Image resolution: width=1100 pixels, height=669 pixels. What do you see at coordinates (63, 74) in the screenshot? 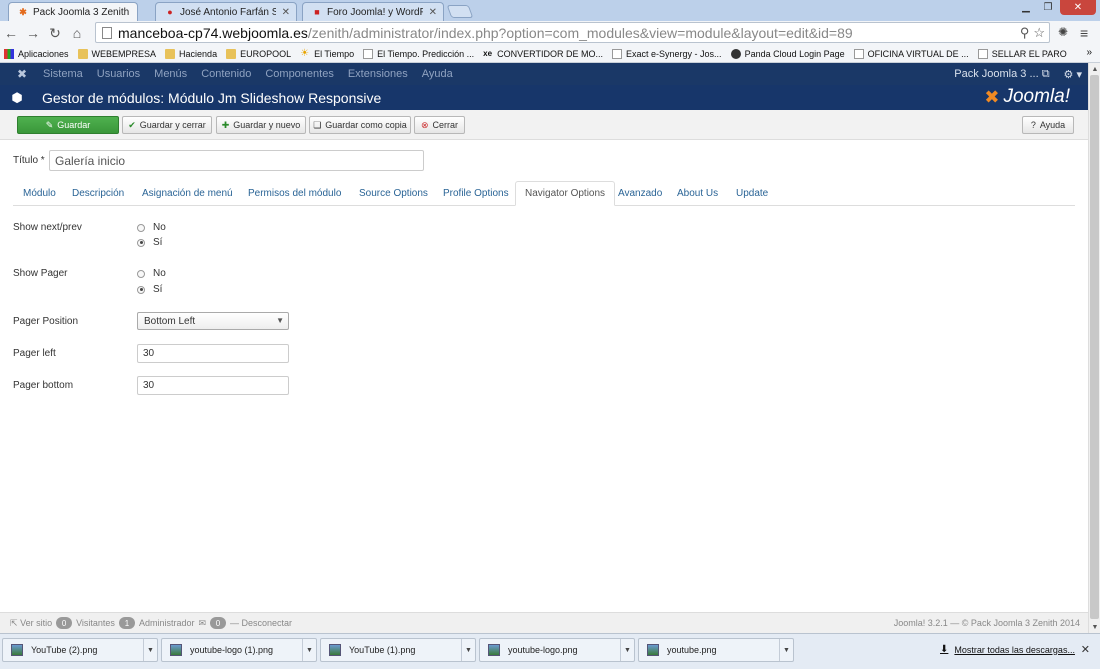
I see `nav-sistema: Sistema` at bounding box center [63, 74].